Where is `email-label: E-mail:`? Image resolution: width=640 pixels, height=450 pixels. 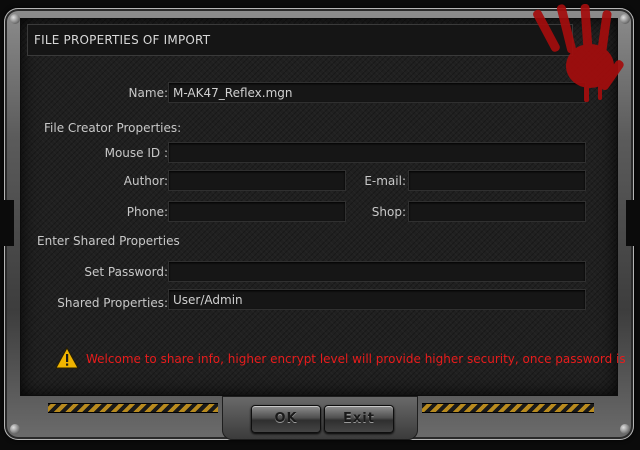
email-label: E-mail: is located at coordinates (385, 181).